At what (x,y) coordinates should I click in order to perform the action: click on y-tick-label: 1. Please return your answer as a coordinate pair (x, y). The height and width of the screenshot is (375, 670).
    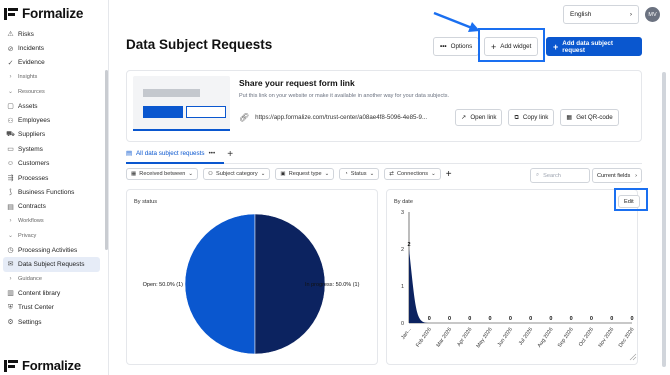
    Looking at the image, I should click on (402, 287).